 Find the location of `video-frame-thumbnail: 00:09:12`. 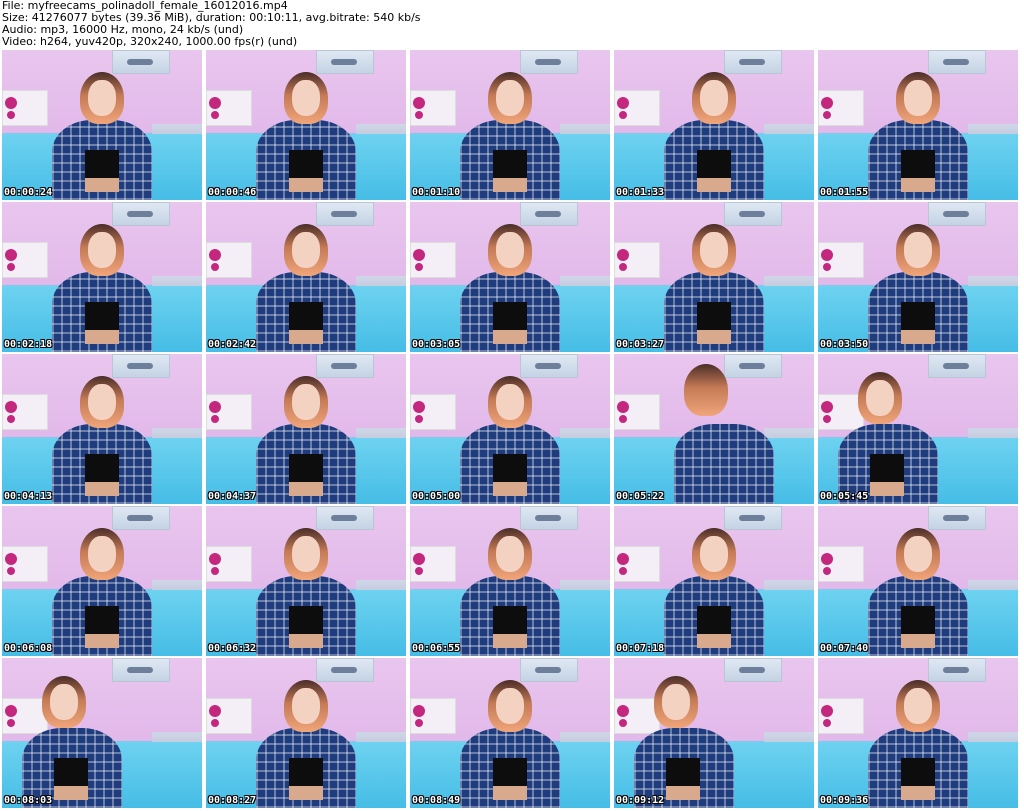

video-frame-thumbnail: 00:09:12 is located at coordinates (714, 733).